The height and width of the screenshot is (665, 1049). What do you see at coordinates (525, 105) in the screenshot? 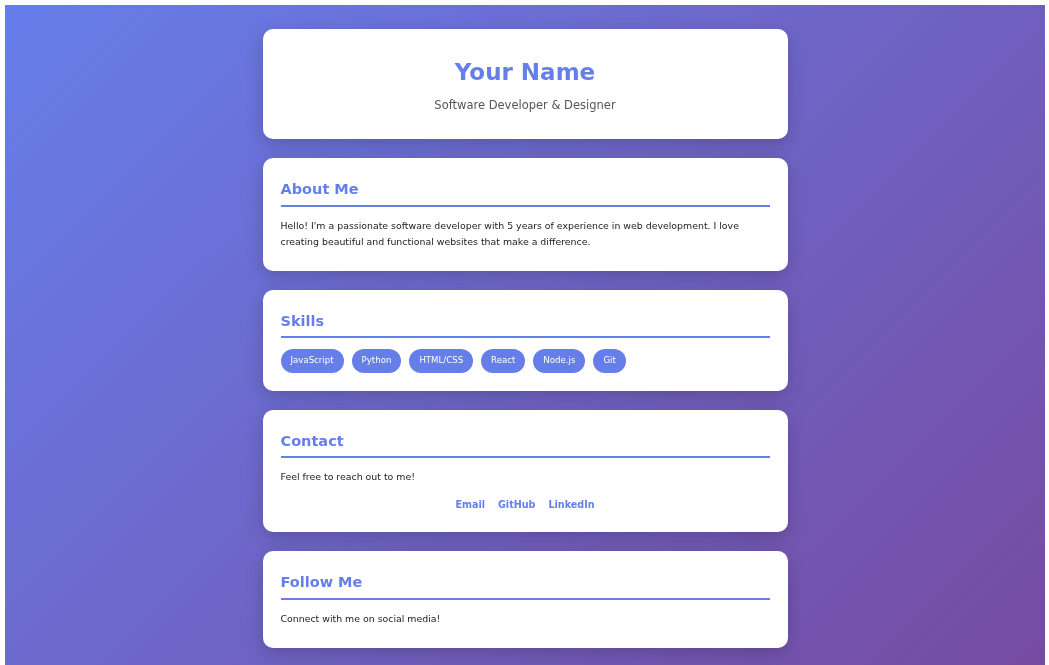
I see `tagline-text: Software Developer & Designer` at bounding box center [525, 105].